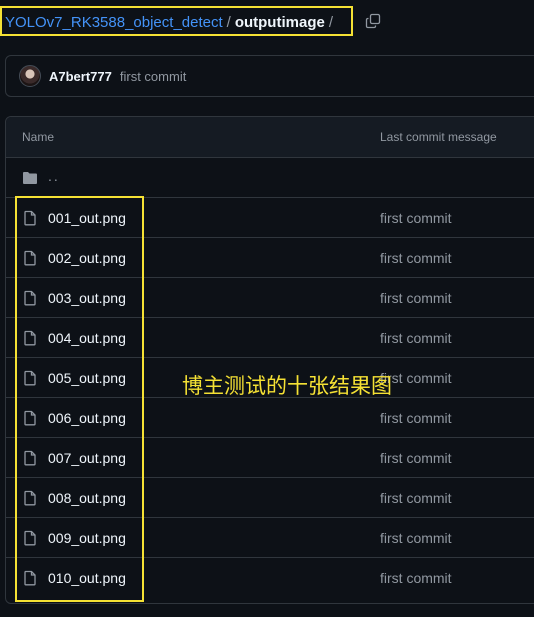  Describe the element at coordinates (438, 137) in the screenshot. I see `column-header-last-commit: Last commit message` at that location.